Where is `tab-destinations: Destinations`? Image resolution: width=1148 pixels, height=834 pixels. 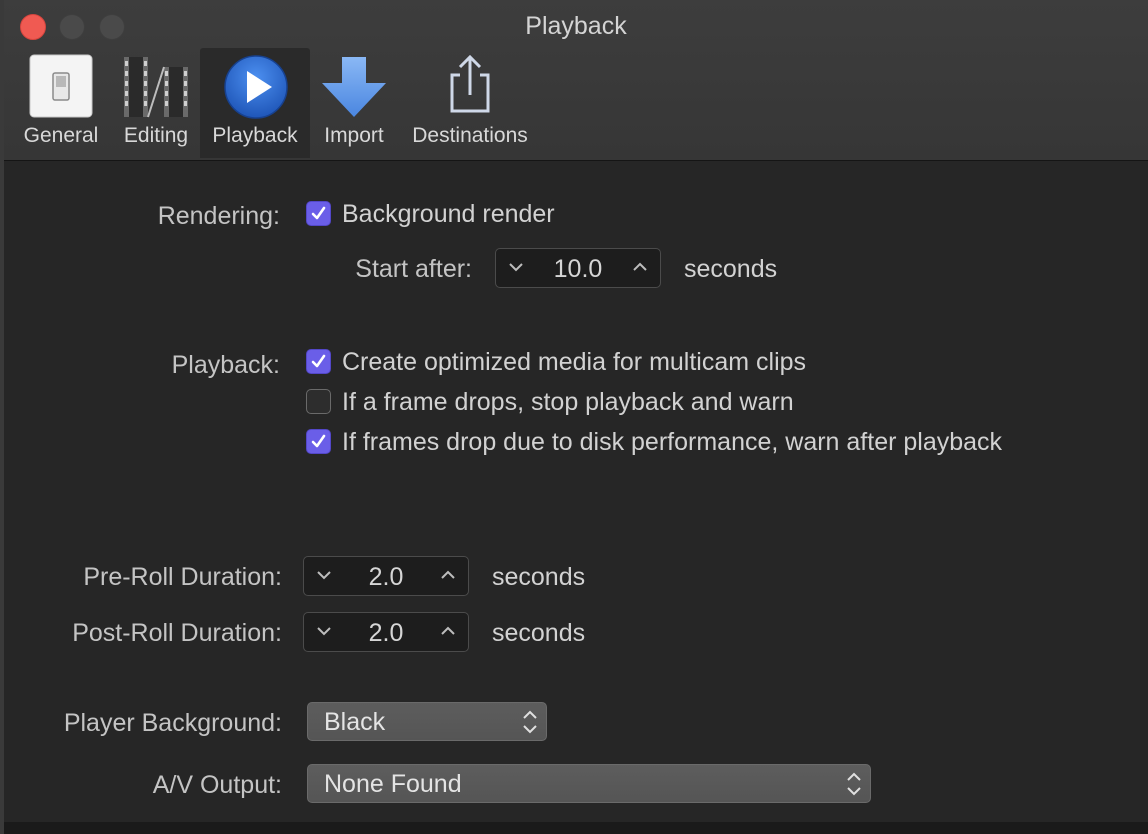
tab-destinations: Destinations is located at coordinates (470, 103).